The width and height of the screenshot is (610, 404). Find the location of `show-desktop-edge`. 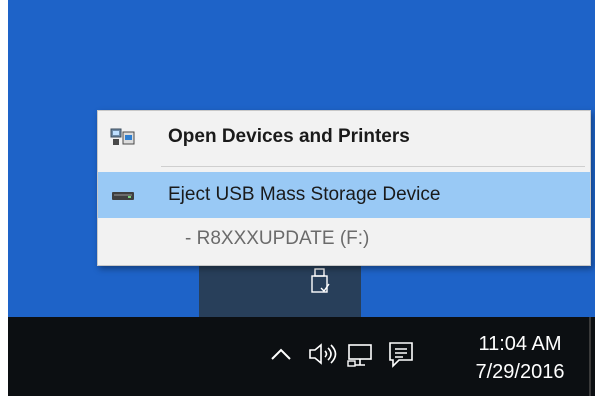

show-desktop-edge is located at coordinates (590, 356).